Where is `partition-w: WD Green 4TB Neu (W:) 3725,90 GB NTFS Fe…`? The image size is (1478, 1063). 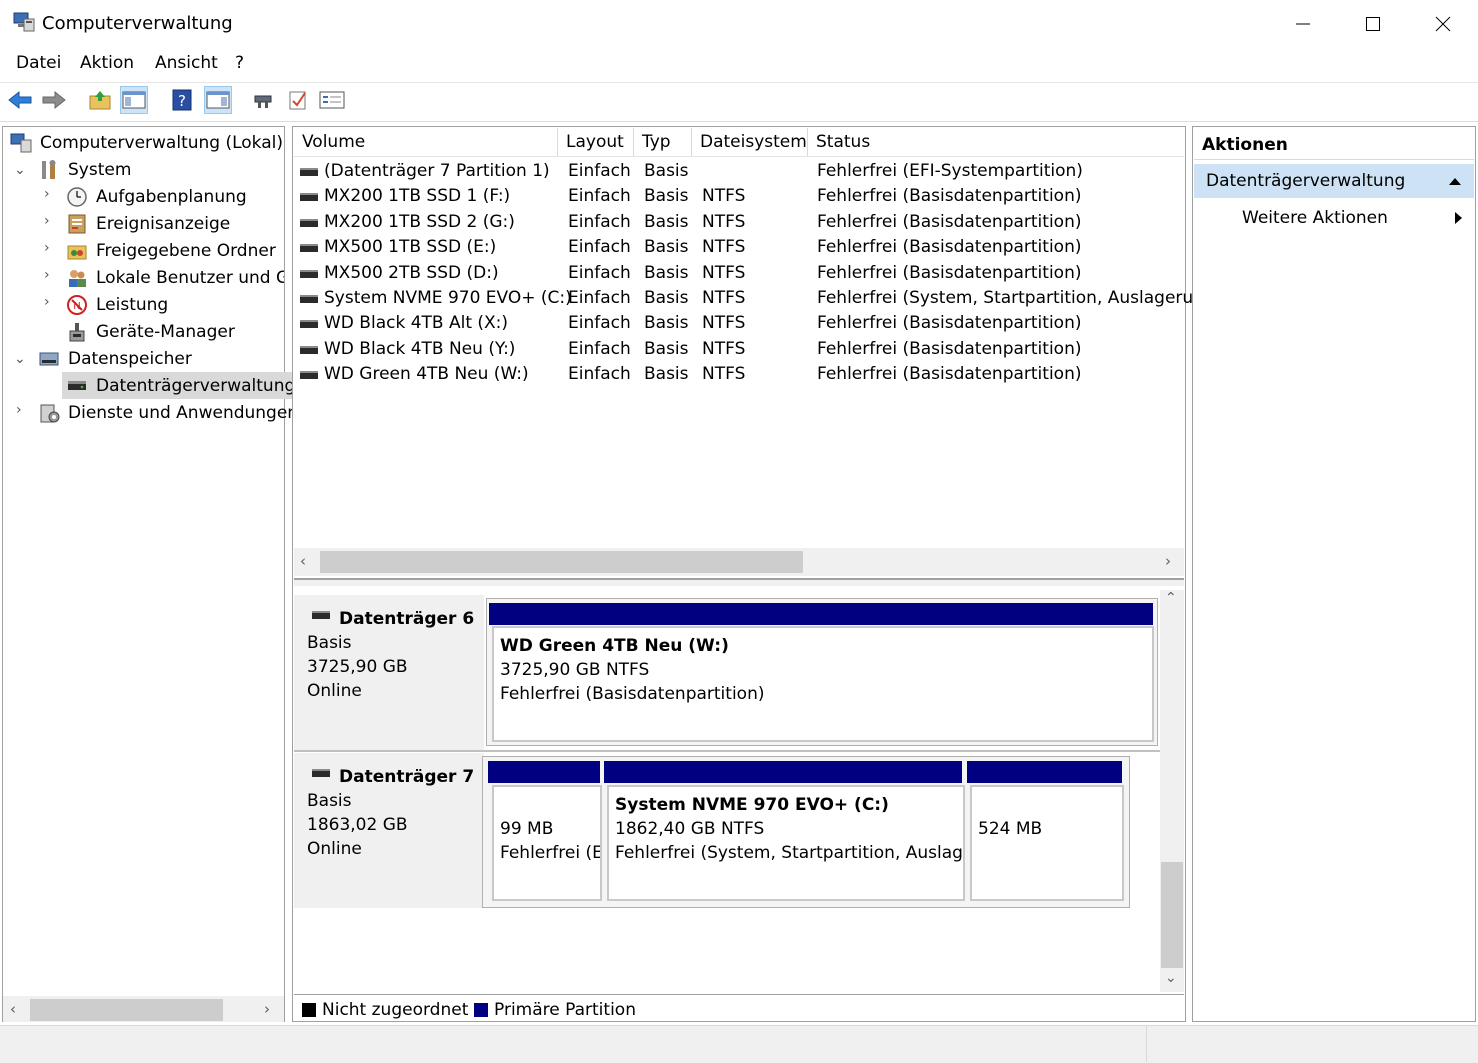
partition-w: WD Green 4TB Neu (W:) 3725,90 GB NTFS Fe… is located at coordinates (823, 684).